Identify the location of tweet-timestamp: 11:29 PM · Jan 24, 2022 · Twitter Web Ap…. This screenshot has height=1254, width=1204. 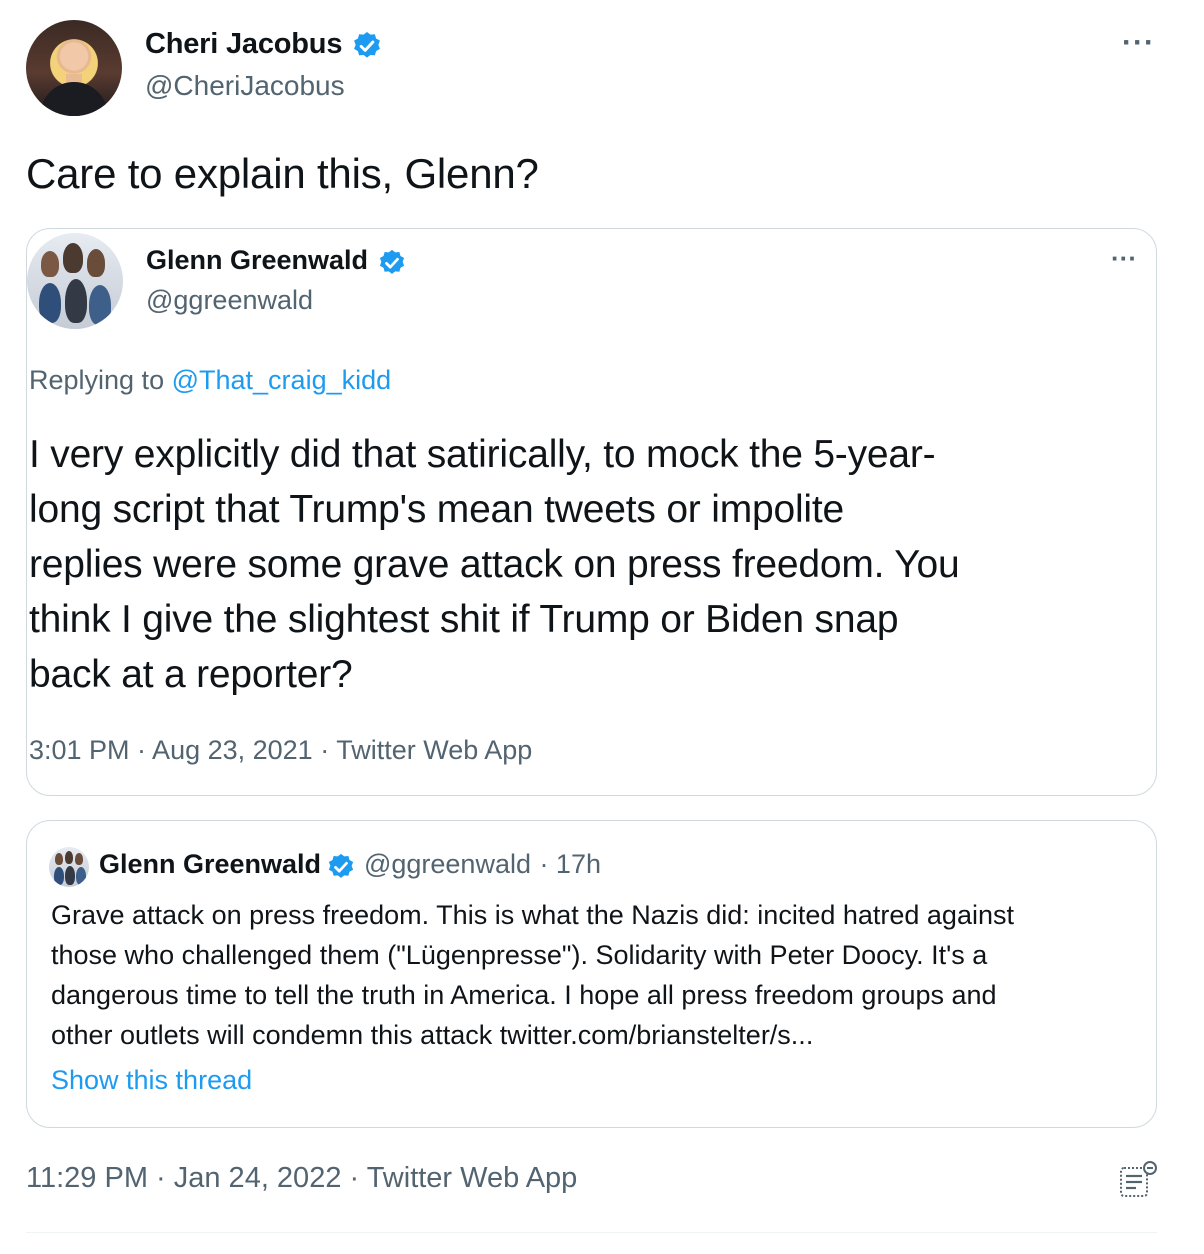
(301, 1178).